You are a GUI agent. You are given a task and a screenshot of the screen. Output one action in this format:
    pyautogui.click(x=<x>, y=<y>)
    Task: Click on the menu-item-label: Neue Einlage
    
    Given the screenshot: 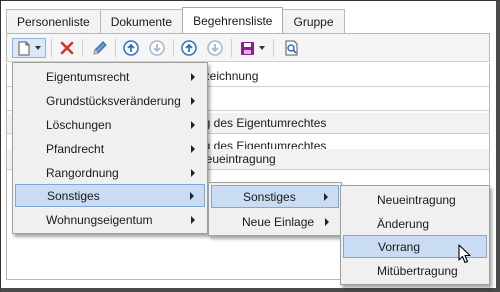 What is the action you would take?
    pyautogui.click(x=278, y=221)
    